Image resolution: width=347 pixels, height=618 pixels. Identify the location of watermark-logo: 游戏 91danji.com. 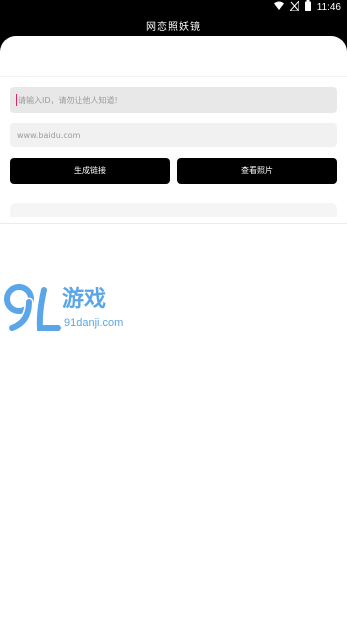
(68, 308).